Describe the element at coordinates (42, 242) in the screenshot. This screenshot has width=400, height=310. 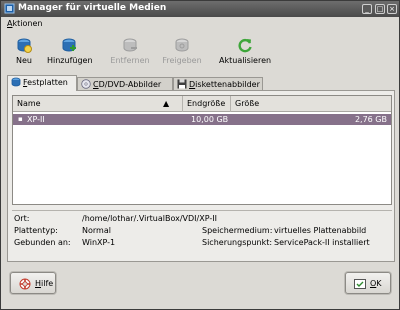
I see `attached-label: Gebunden an:` at that location.